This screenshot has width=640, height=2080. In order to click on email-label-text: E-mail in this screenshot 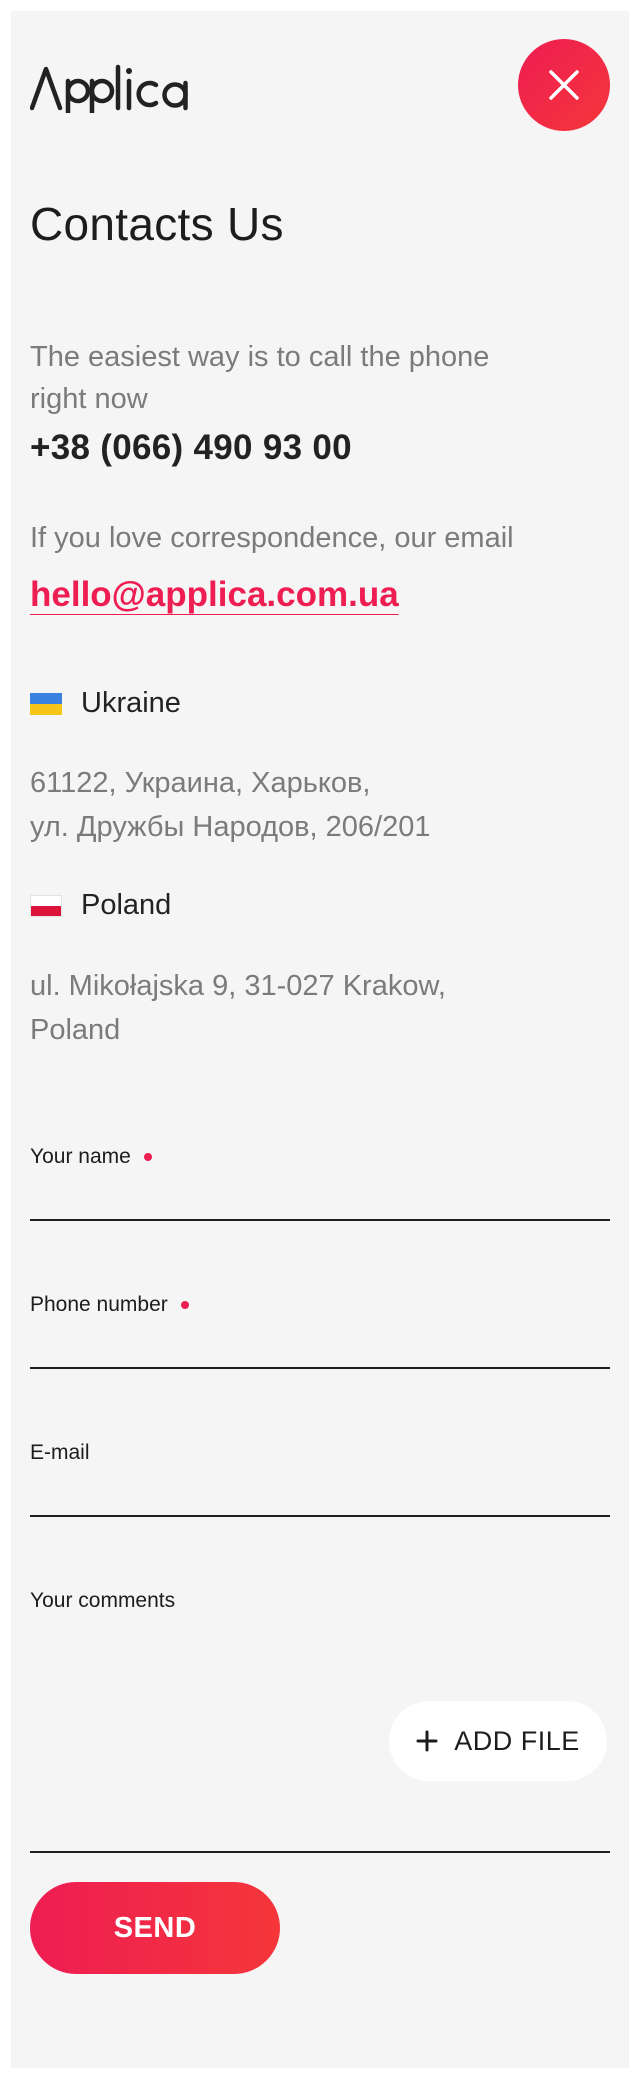, I will do `click(60, 1452)`.